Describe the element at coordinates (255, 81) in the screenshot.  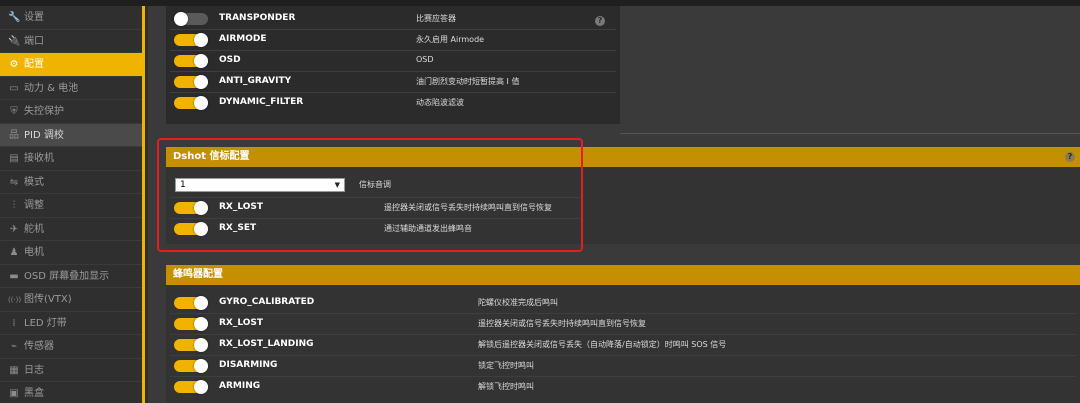
I see `feature-name: ANTI_GRAVITY` at that location.